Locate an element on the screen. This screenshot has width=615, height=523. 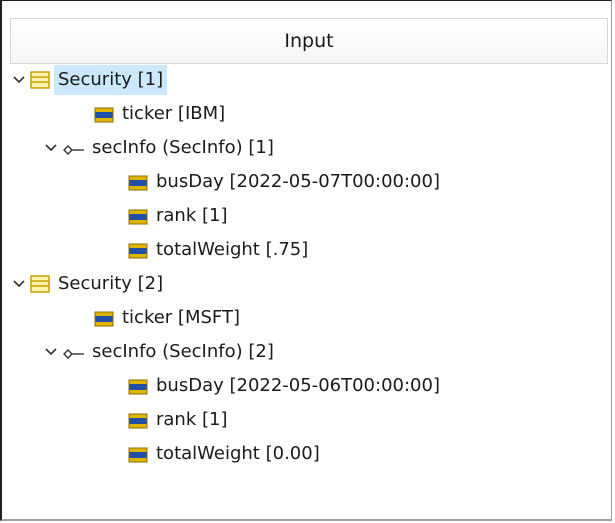
tree-node-group: secInfo (SecInfo) [1] is located at coordinates (302, 148).